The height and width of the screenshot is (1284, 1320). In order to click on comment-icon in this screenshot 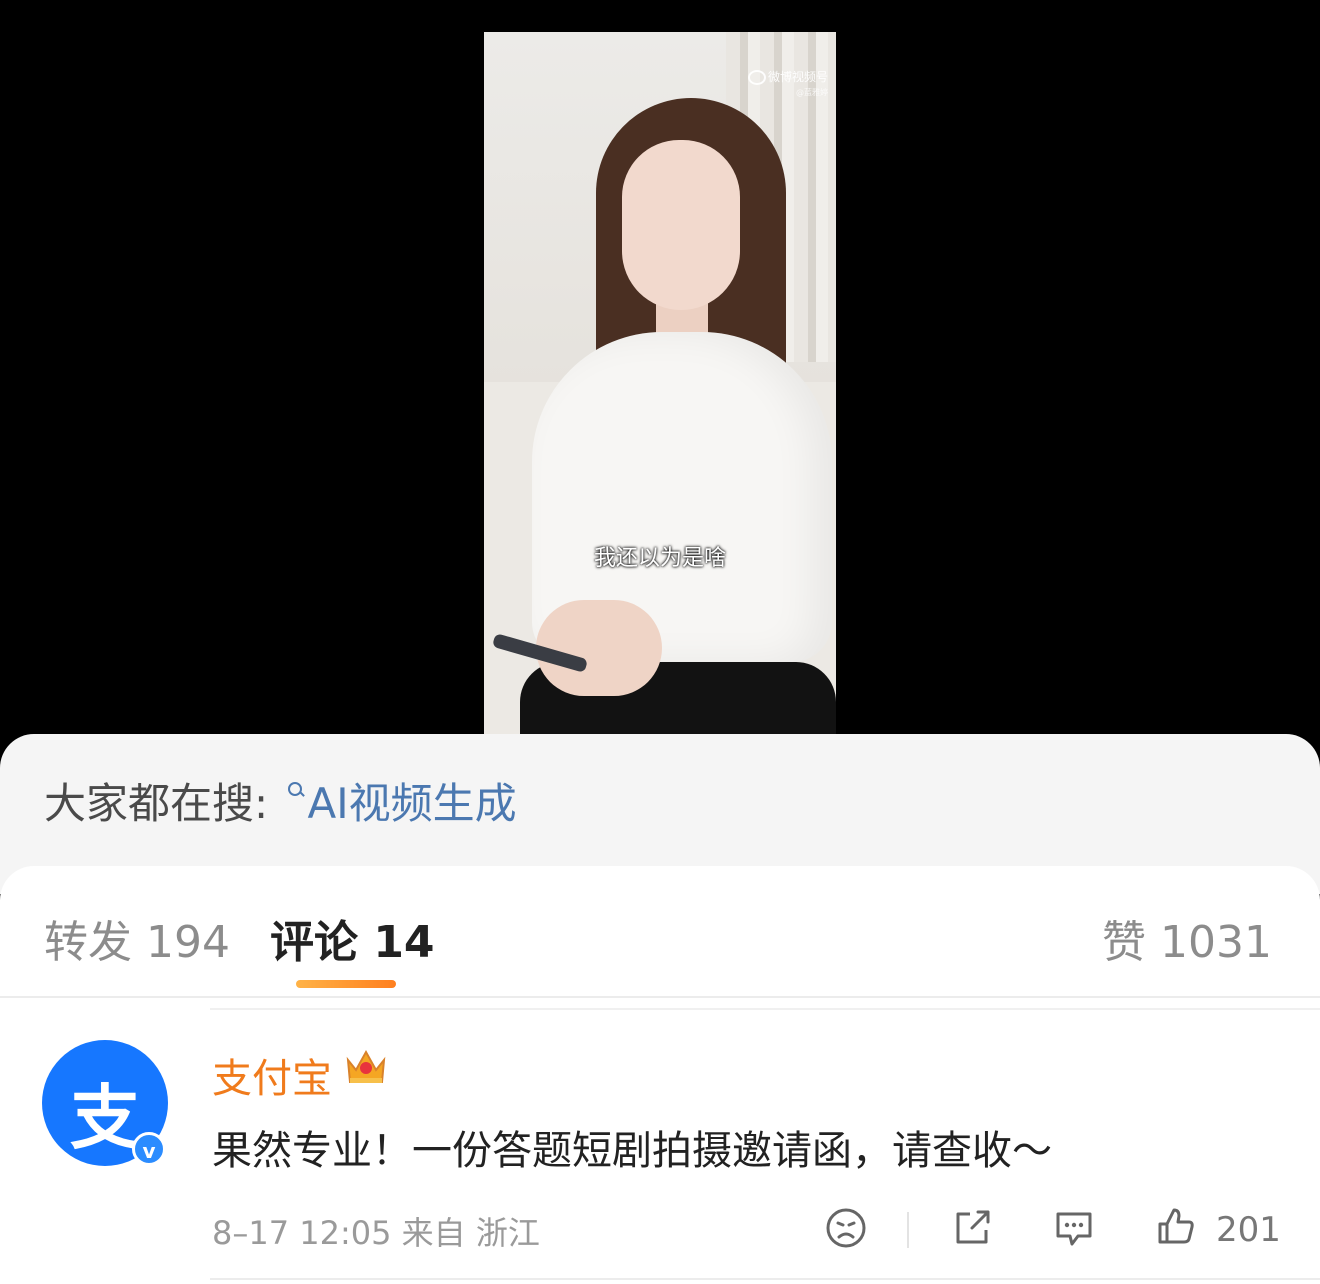, I will do `click(1074, 1236)`.